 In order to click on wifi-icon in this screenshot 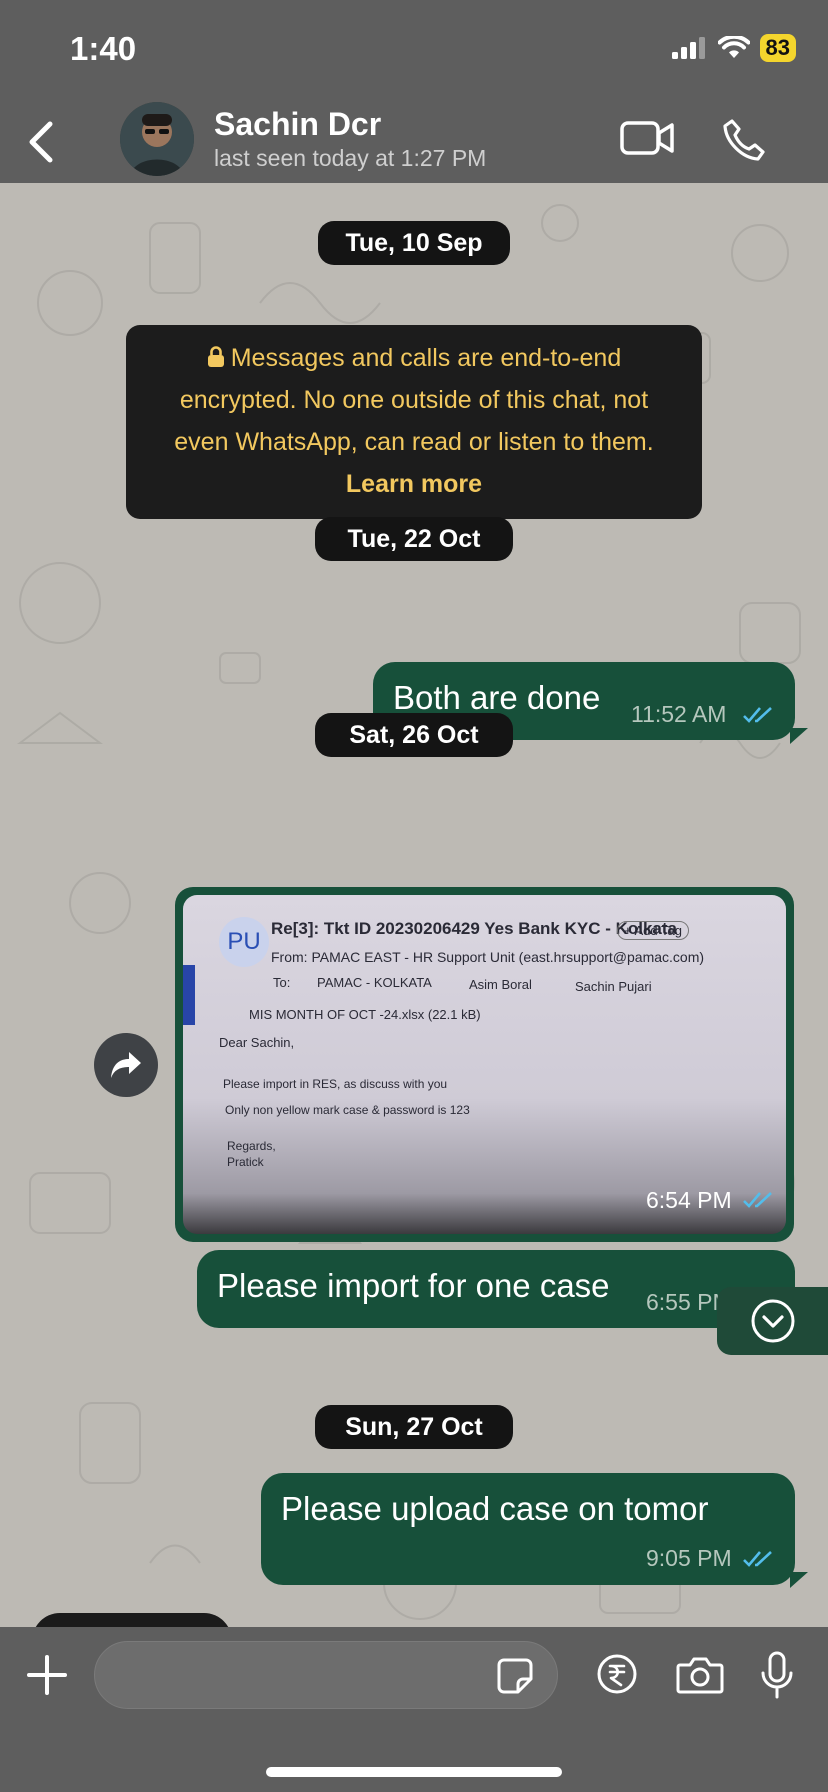, I will do `click(733, 47)`.